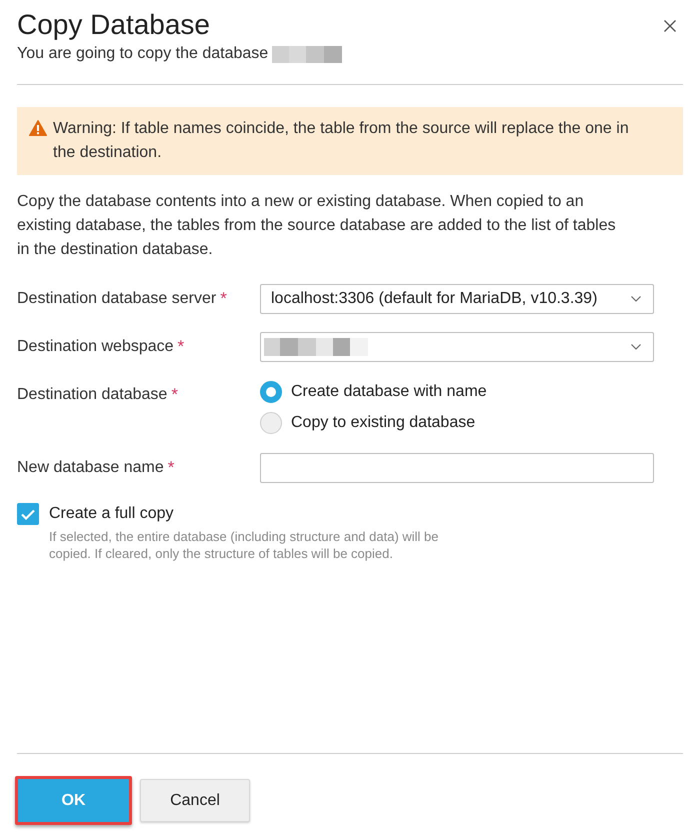 This screenshot has width=695, height=835. What do you see at coordinates (95, 347) in the screenshot?
I see `field-label: Destination webspace` at bounding box center [95, 347].